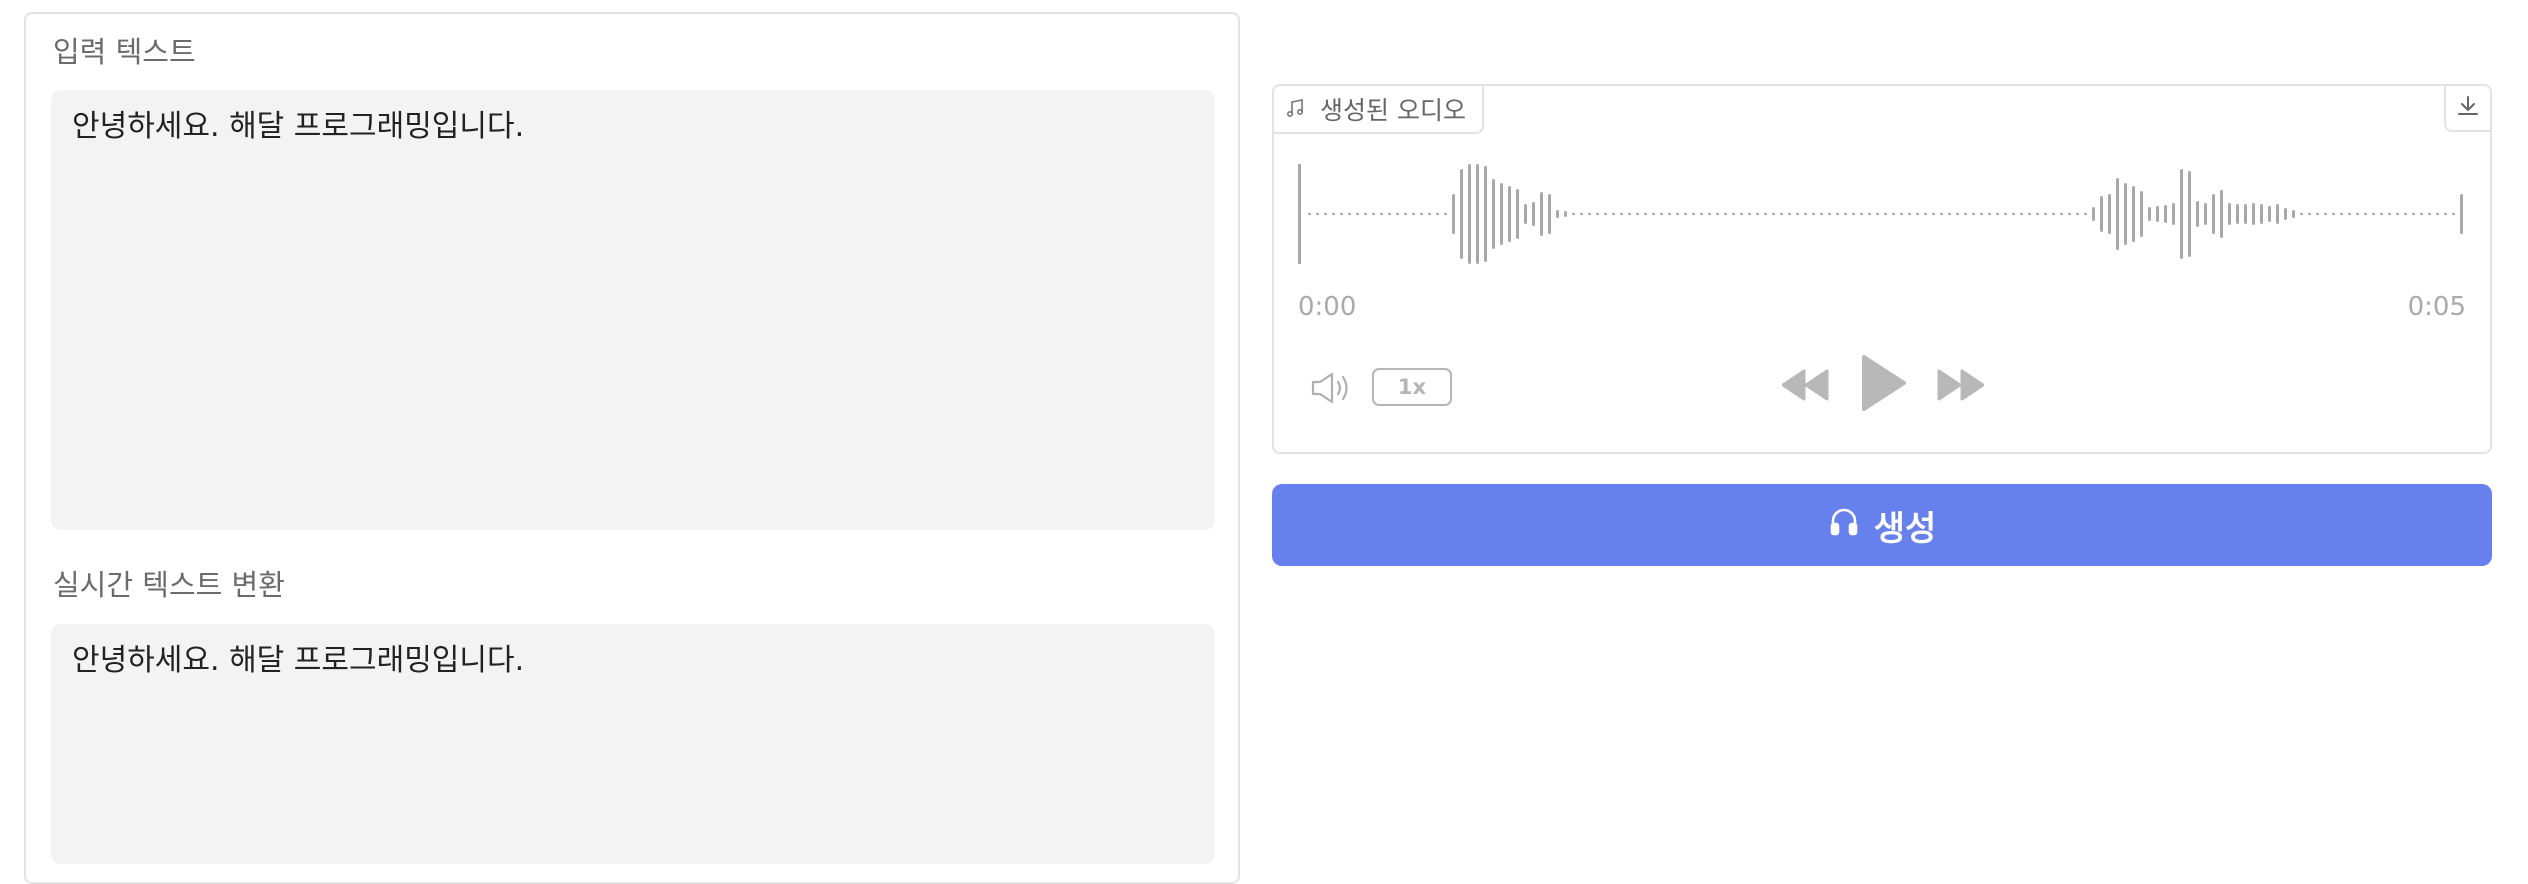  Describe the element at coordinates (1296, 109) in the screenshot. I see `music-note-icon` at that location.